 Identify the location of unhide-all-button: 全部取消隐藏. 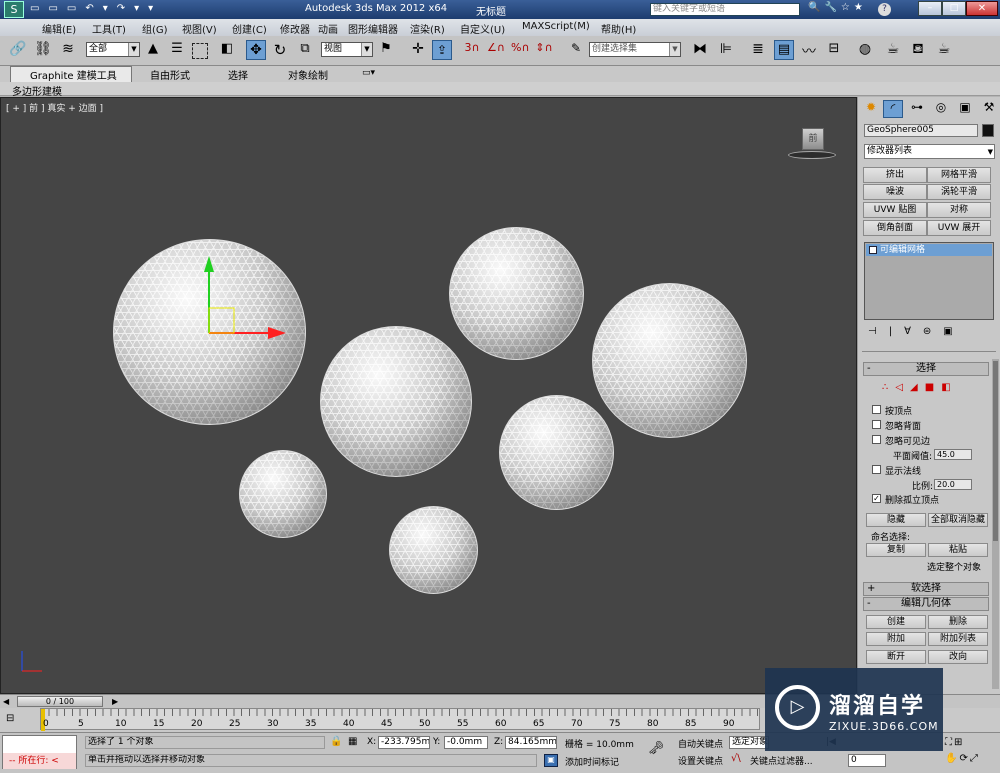
(958, 520).